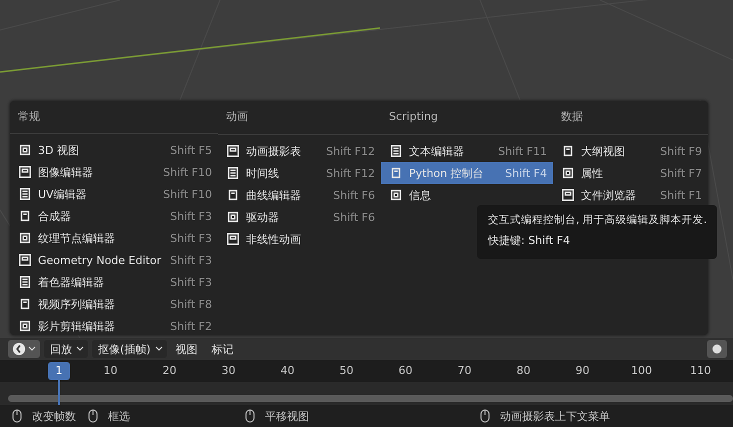 Image resolution: width=733 pixels, height=427 pixels. Describe the element at coordinates (299, 173) in the screenshot. I see `menu-item: 时间线 Shift F12` at that location.